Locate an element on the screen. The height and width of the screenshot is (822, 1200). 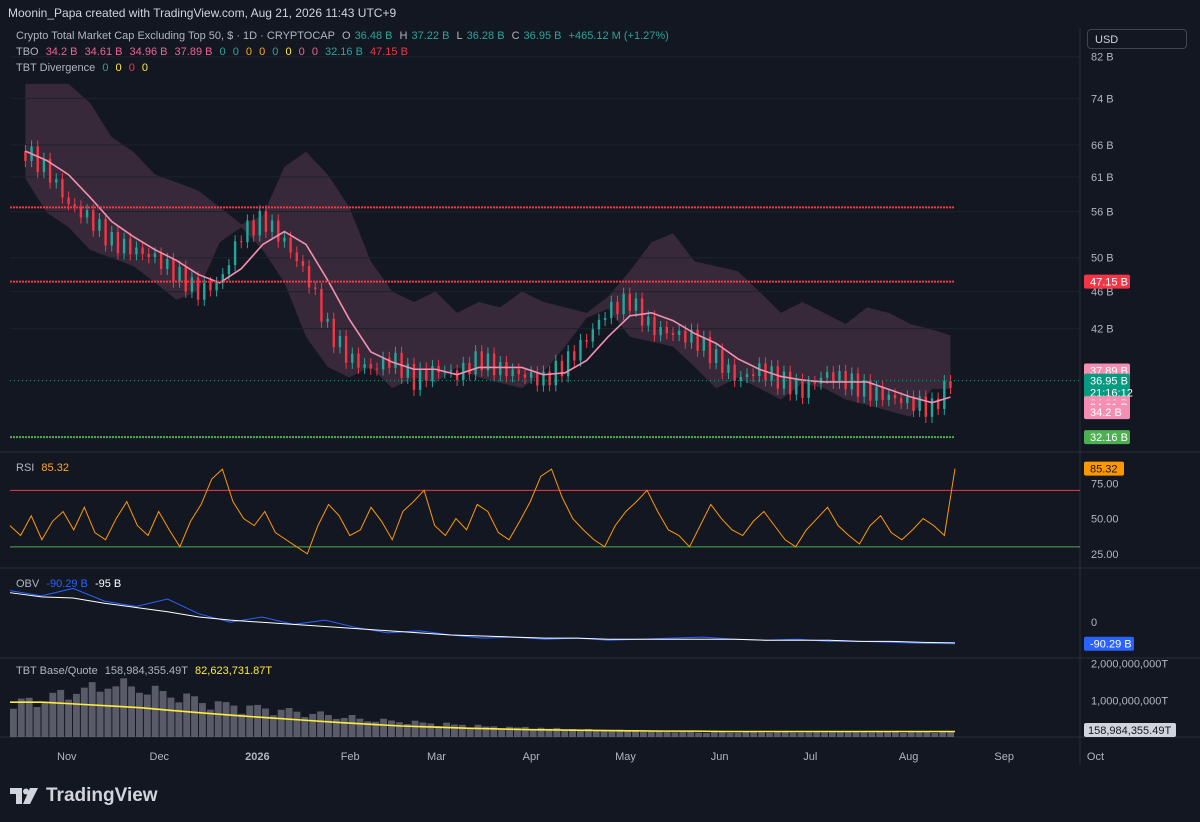
tbo-value: 34.2 B is located at coordinates (61, 52).